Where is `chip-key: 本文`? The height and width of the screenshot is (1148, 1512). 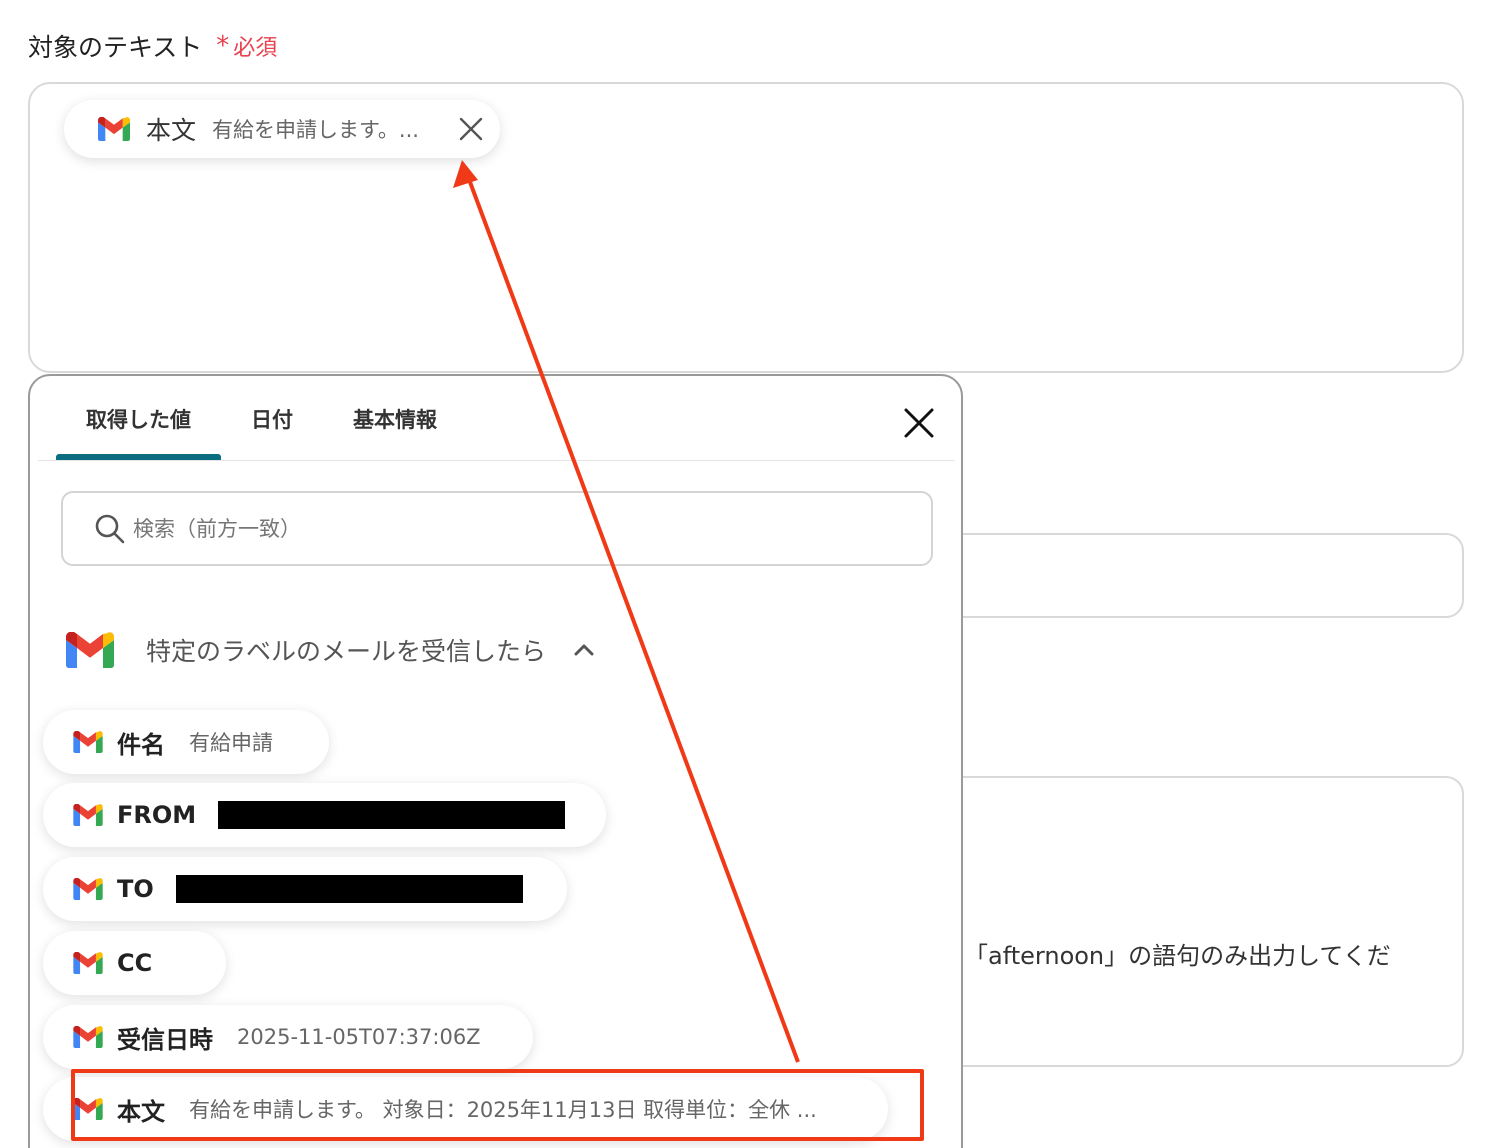 chip-key: 本文 is located at coordinates (171, 130).